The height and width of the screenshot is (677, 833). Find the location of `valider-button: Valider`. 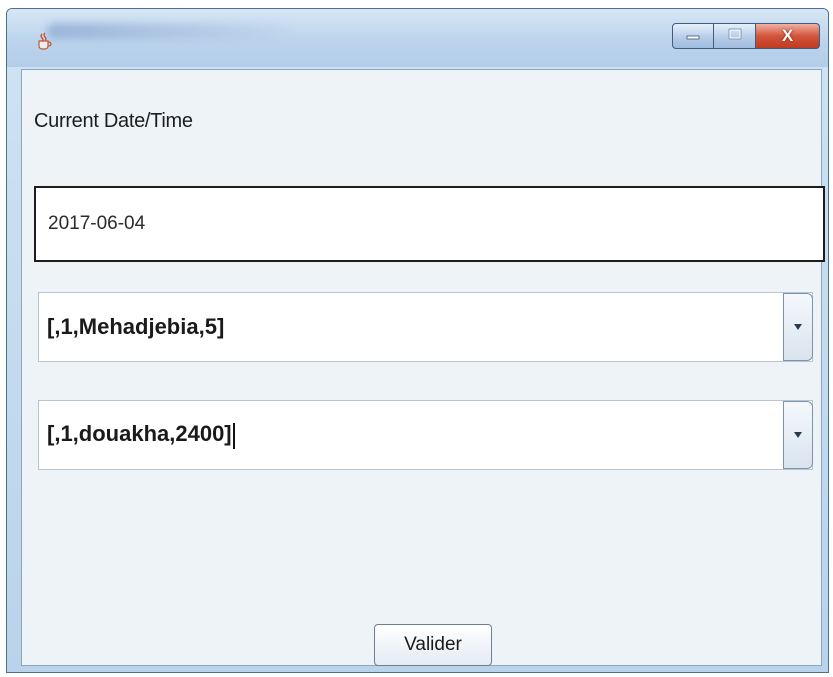

valider-button: Valider is located at coordinates (433, 645).